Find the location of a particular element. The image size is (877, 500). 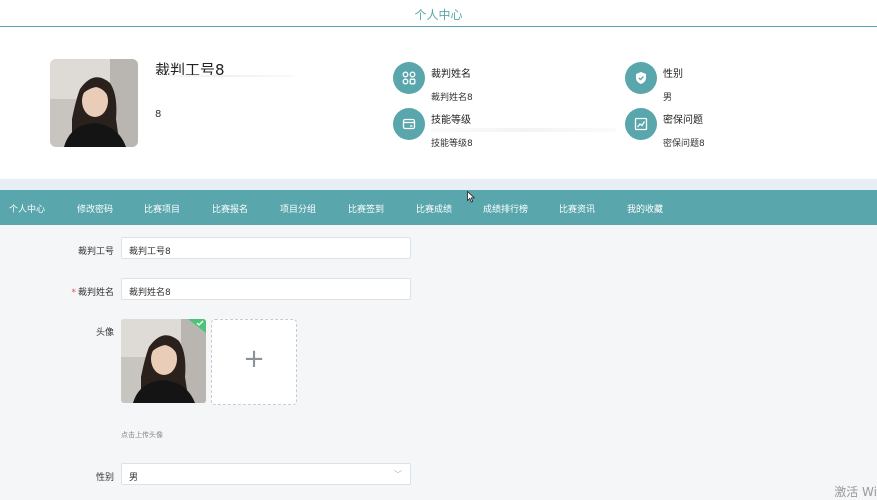

name-divider is located at coordinates (225, 76).